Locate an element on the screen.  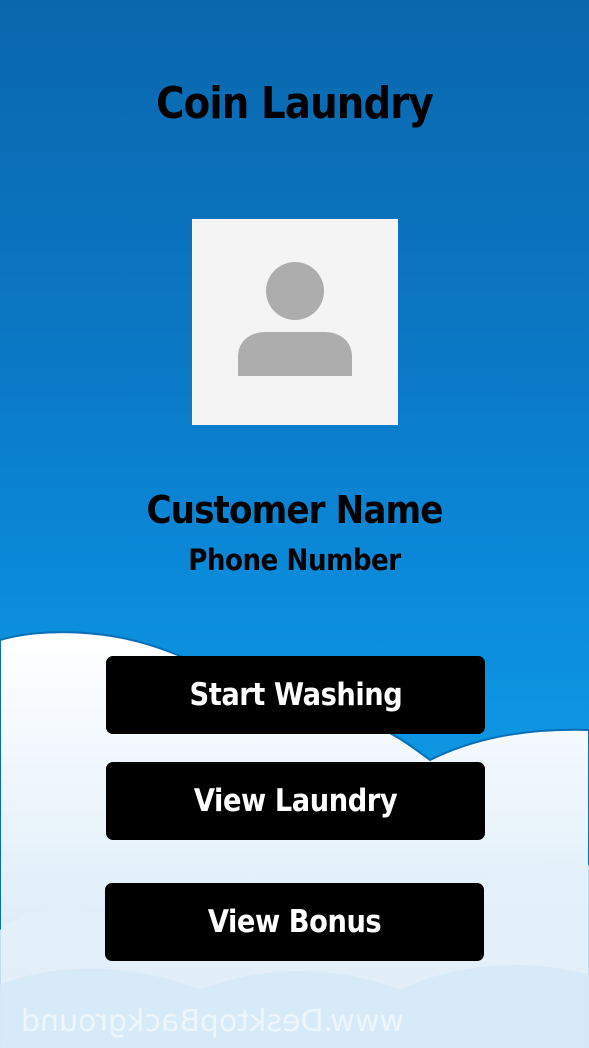
view-bonus-button: View Bonus is located at coordinates (294, 922).